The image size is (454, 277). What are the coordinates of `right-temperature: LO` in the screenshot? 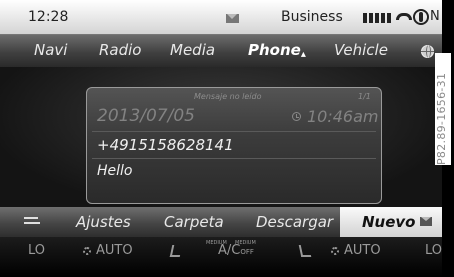 It's located at (433, 250).